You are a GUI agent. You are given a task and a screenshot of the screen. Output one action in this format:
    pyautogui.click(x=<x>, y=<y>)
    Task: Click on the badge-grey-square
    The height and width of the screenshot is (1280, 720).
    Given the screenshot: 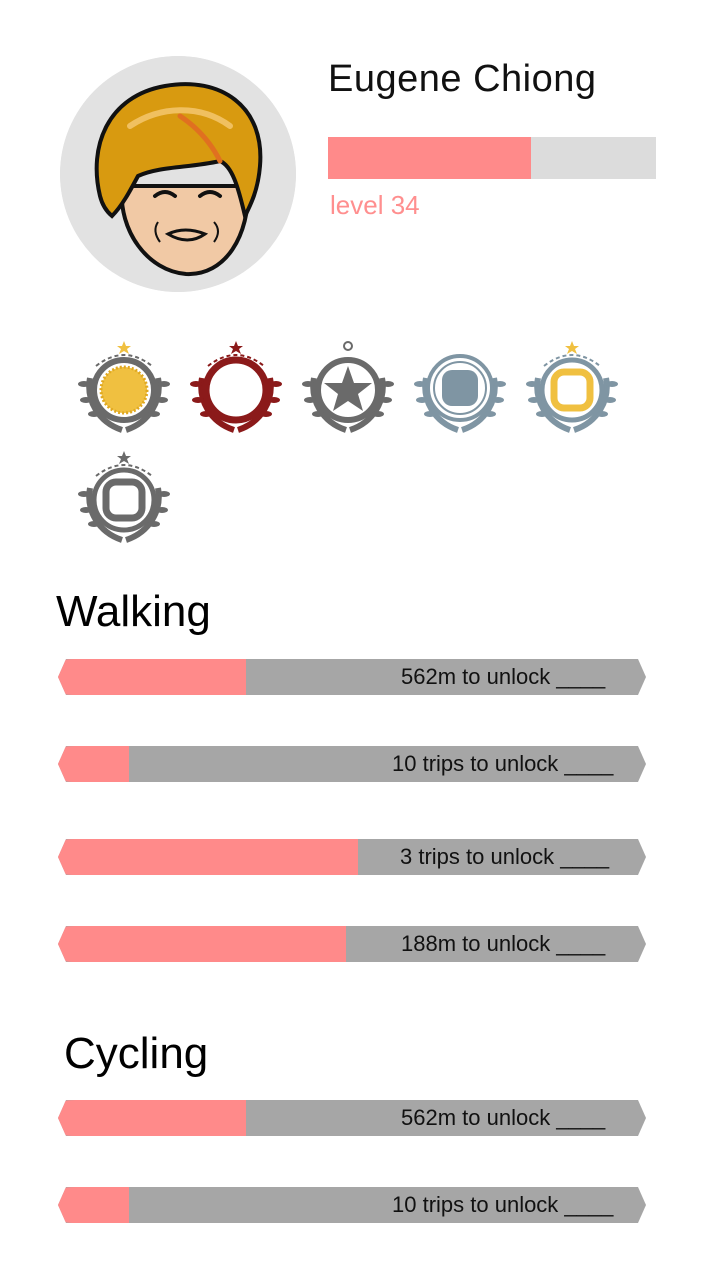 What is the action you would take?
    pyautogui.click(x=124, y=498)
    